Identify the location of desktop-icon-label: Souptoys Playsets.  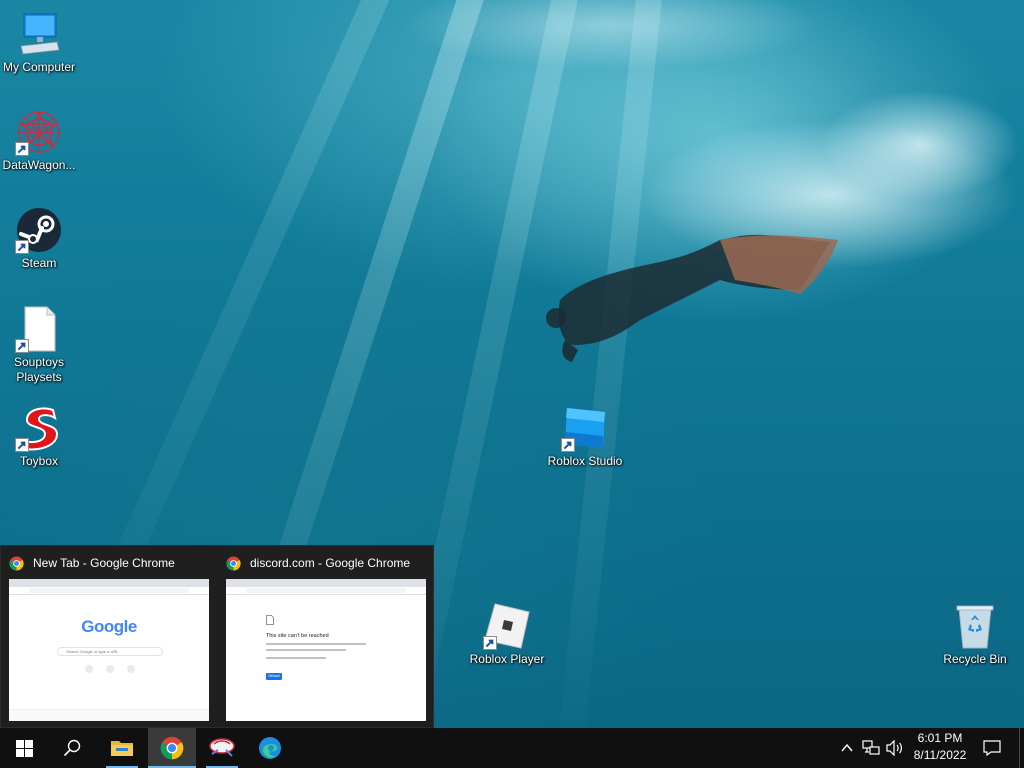
(39, 369).